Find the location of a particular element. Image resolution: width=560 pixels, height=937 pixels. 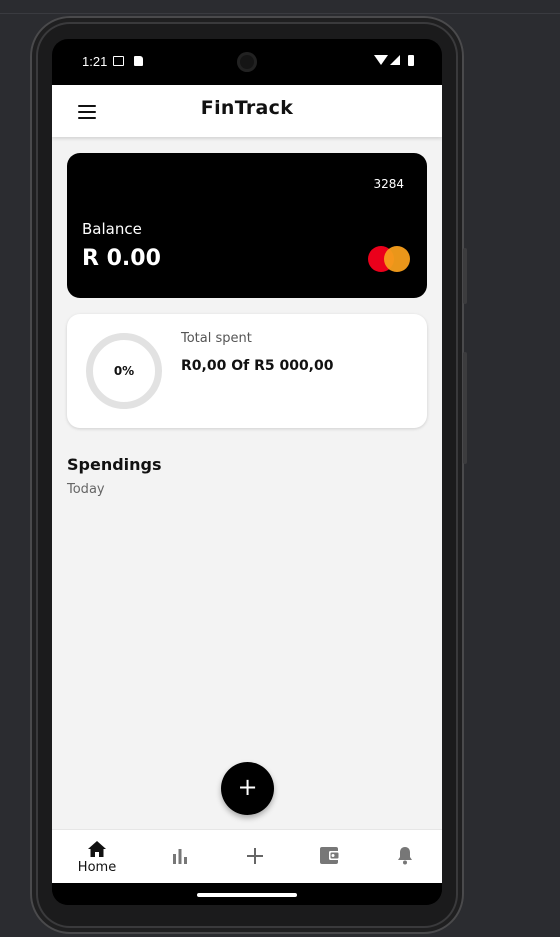

total-spent-value: R0,00 Of R5 000,00 is located at coordinates (257, 366).